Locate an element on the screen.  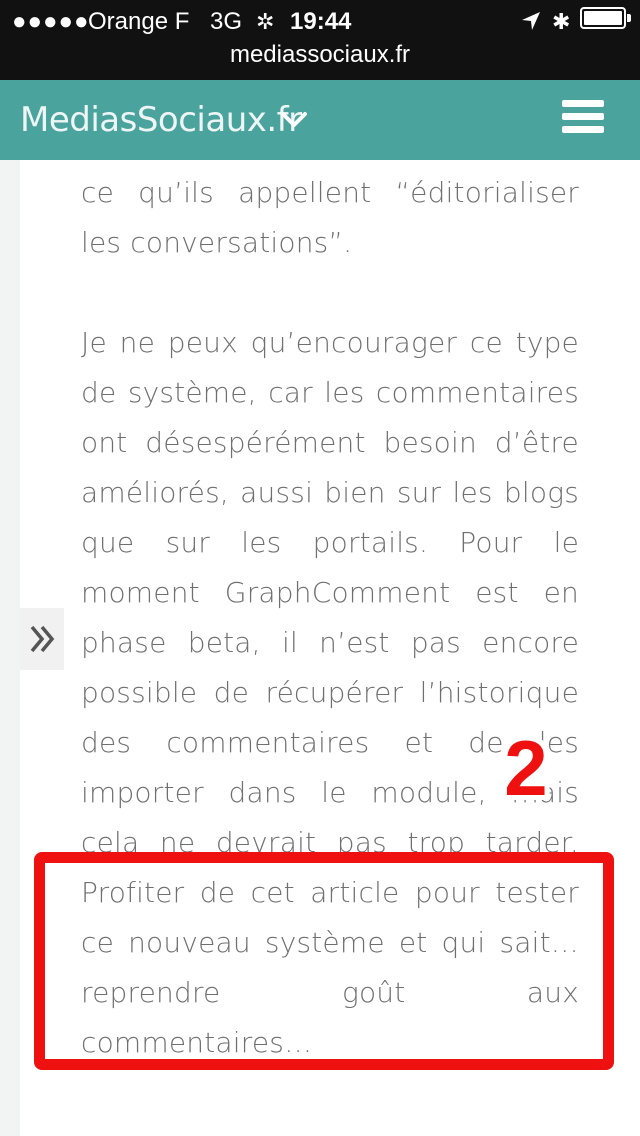
text-line: ont désespérément besoin d’être is located at coordinates (330, 442).